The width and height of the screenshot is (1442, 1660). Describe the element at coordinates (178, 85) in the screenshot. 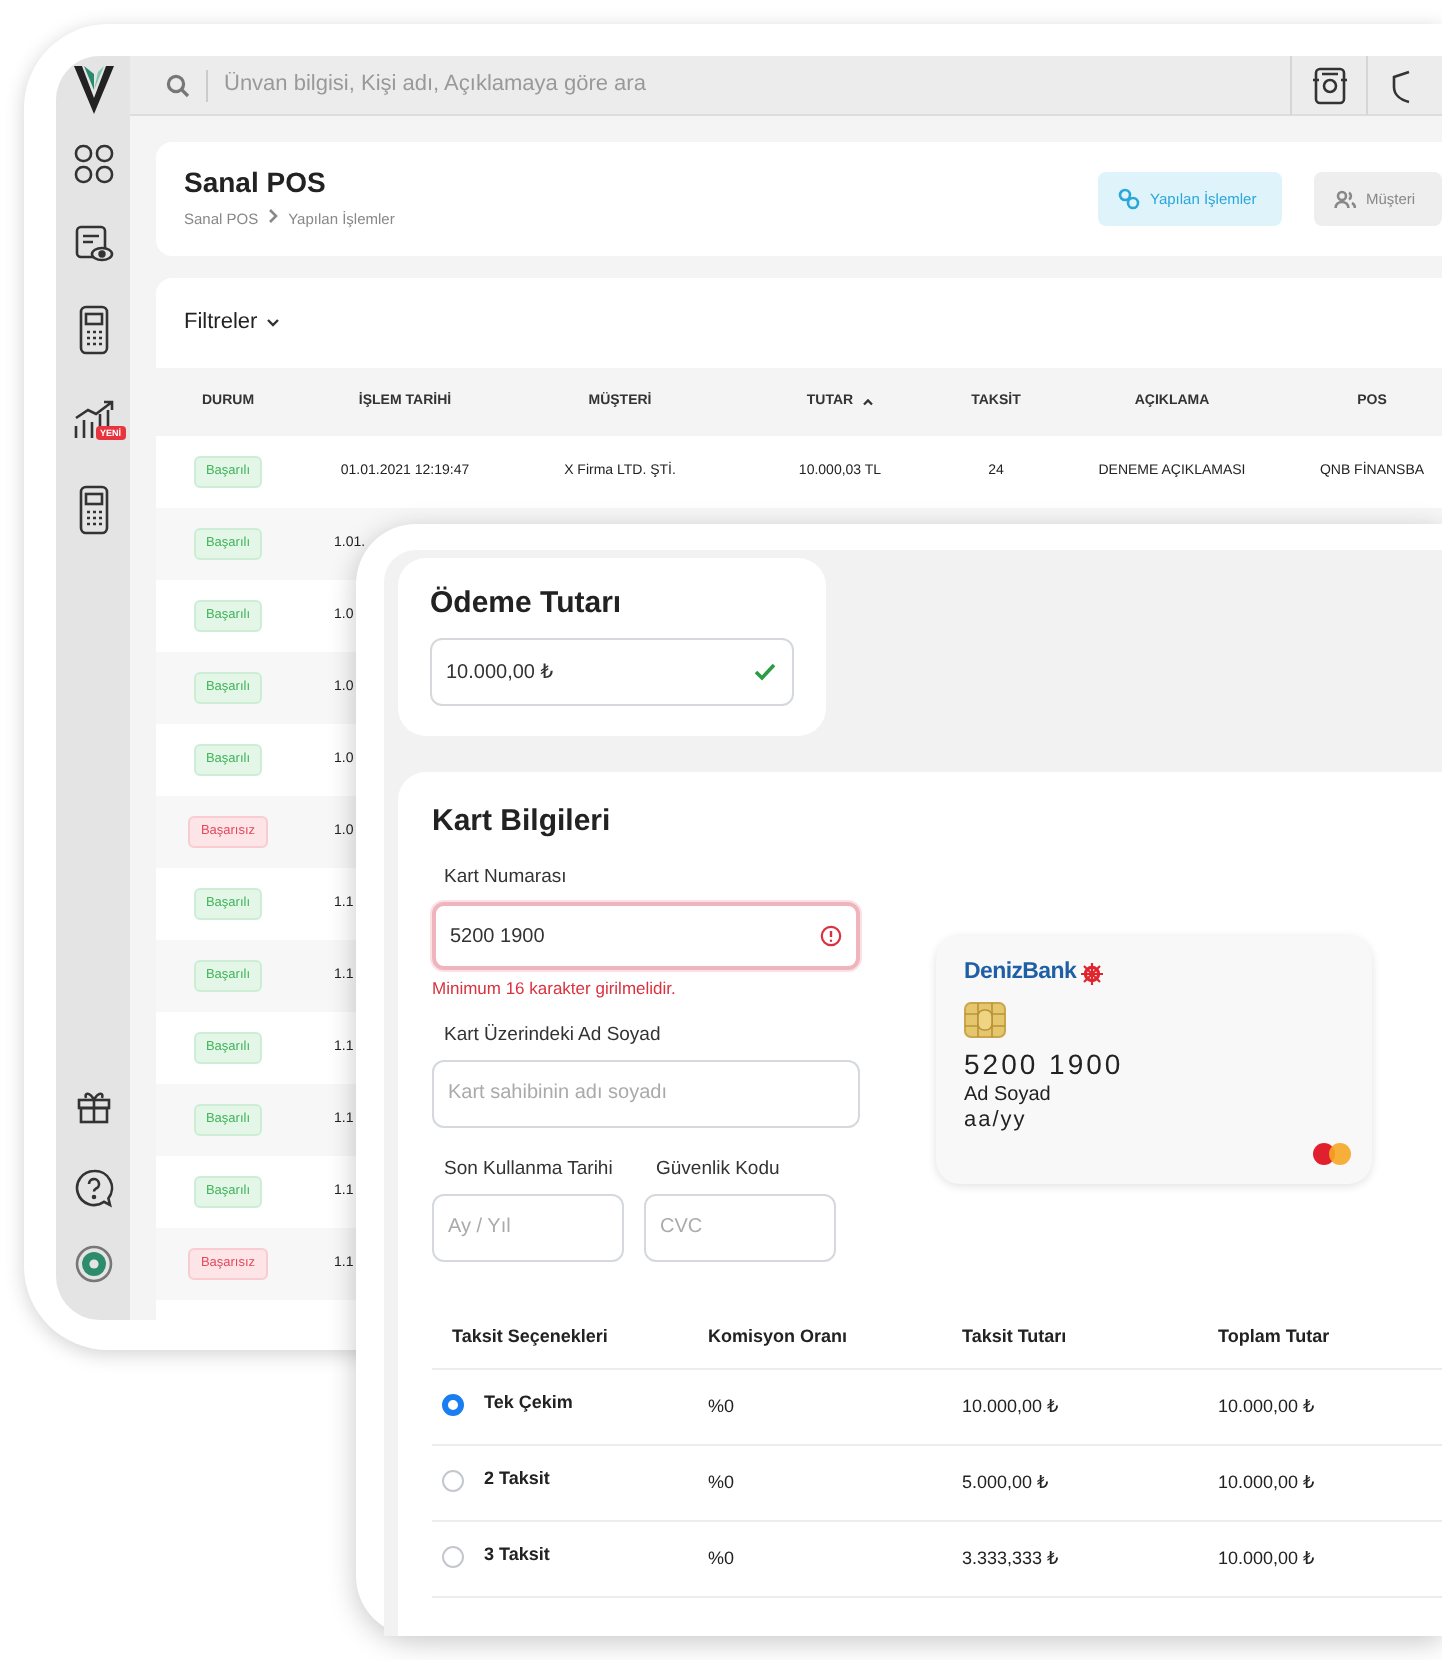

I see `search-icon` at that location.